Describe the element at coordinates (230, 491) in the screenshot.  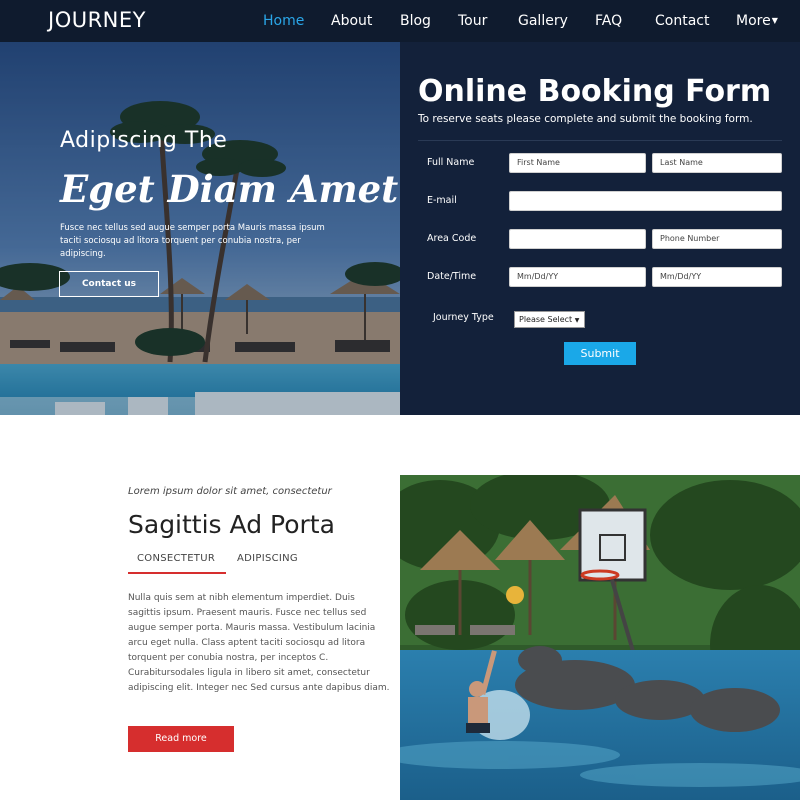
I see `about-kicker: Lorem ipsum dolor sit amet, consectetur` at that location.